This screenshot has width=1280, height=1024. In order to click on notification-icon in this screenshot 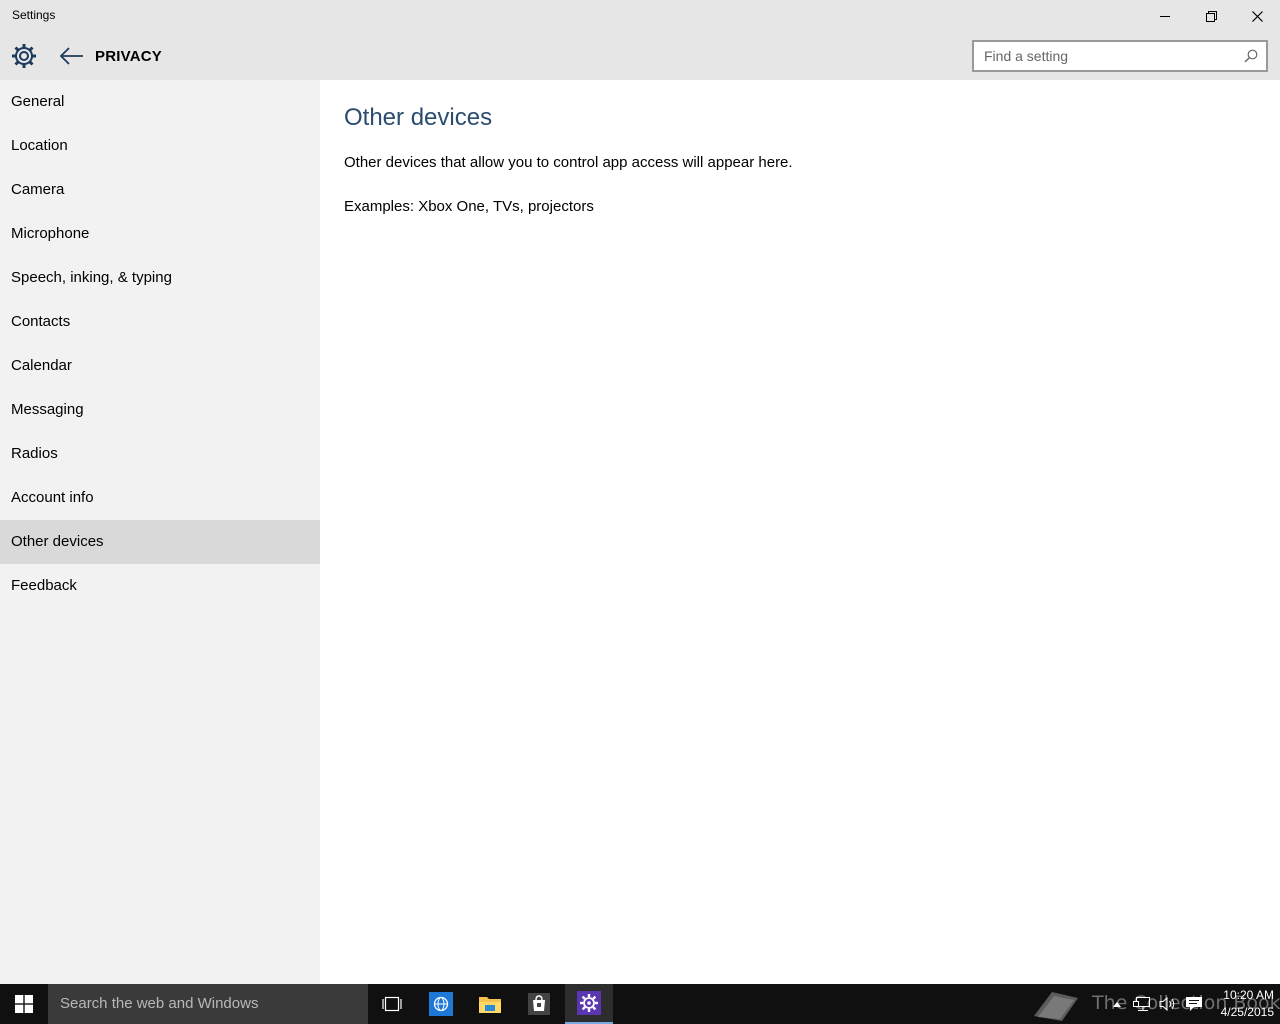, I will do `click(1194, 1004)`.